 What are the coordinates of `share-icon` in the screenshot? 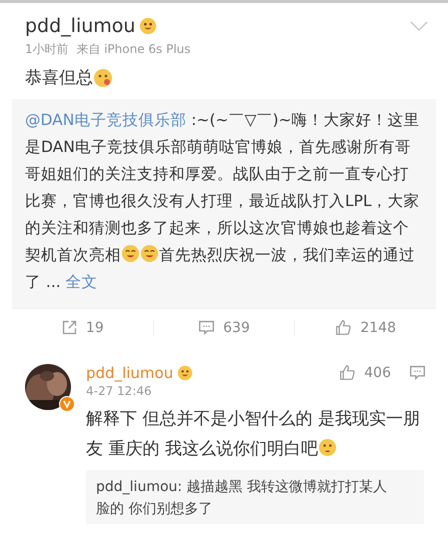 It's located at (69, 327).